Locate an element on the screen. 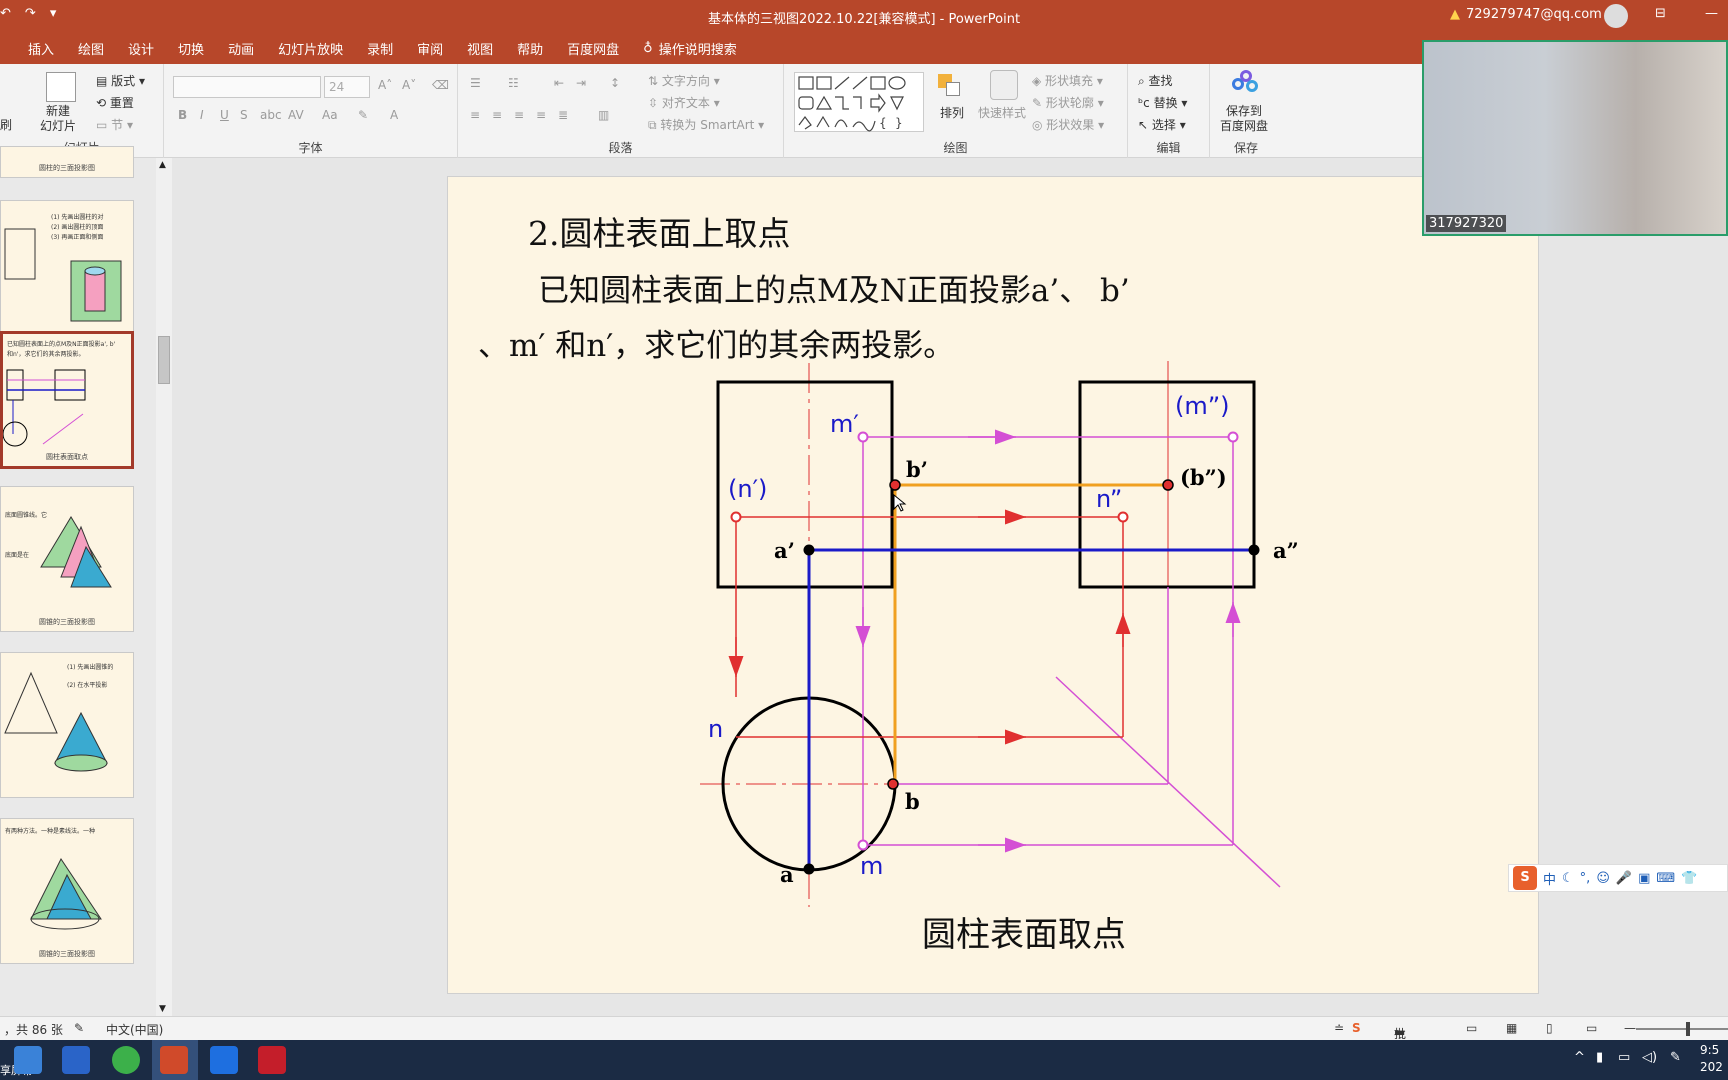  tab-review: 审阅 is located at coordinates (430, 48).